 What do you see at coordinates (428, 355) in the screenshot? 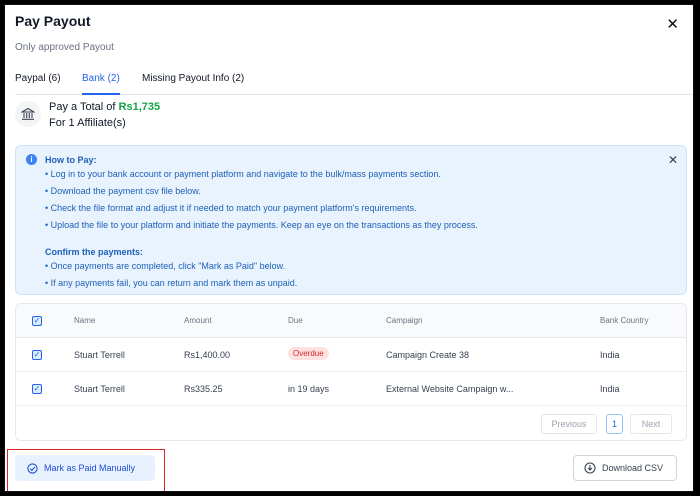
I see `cell-campaign: Campaign Create 38` at bounding box center [428, 355].